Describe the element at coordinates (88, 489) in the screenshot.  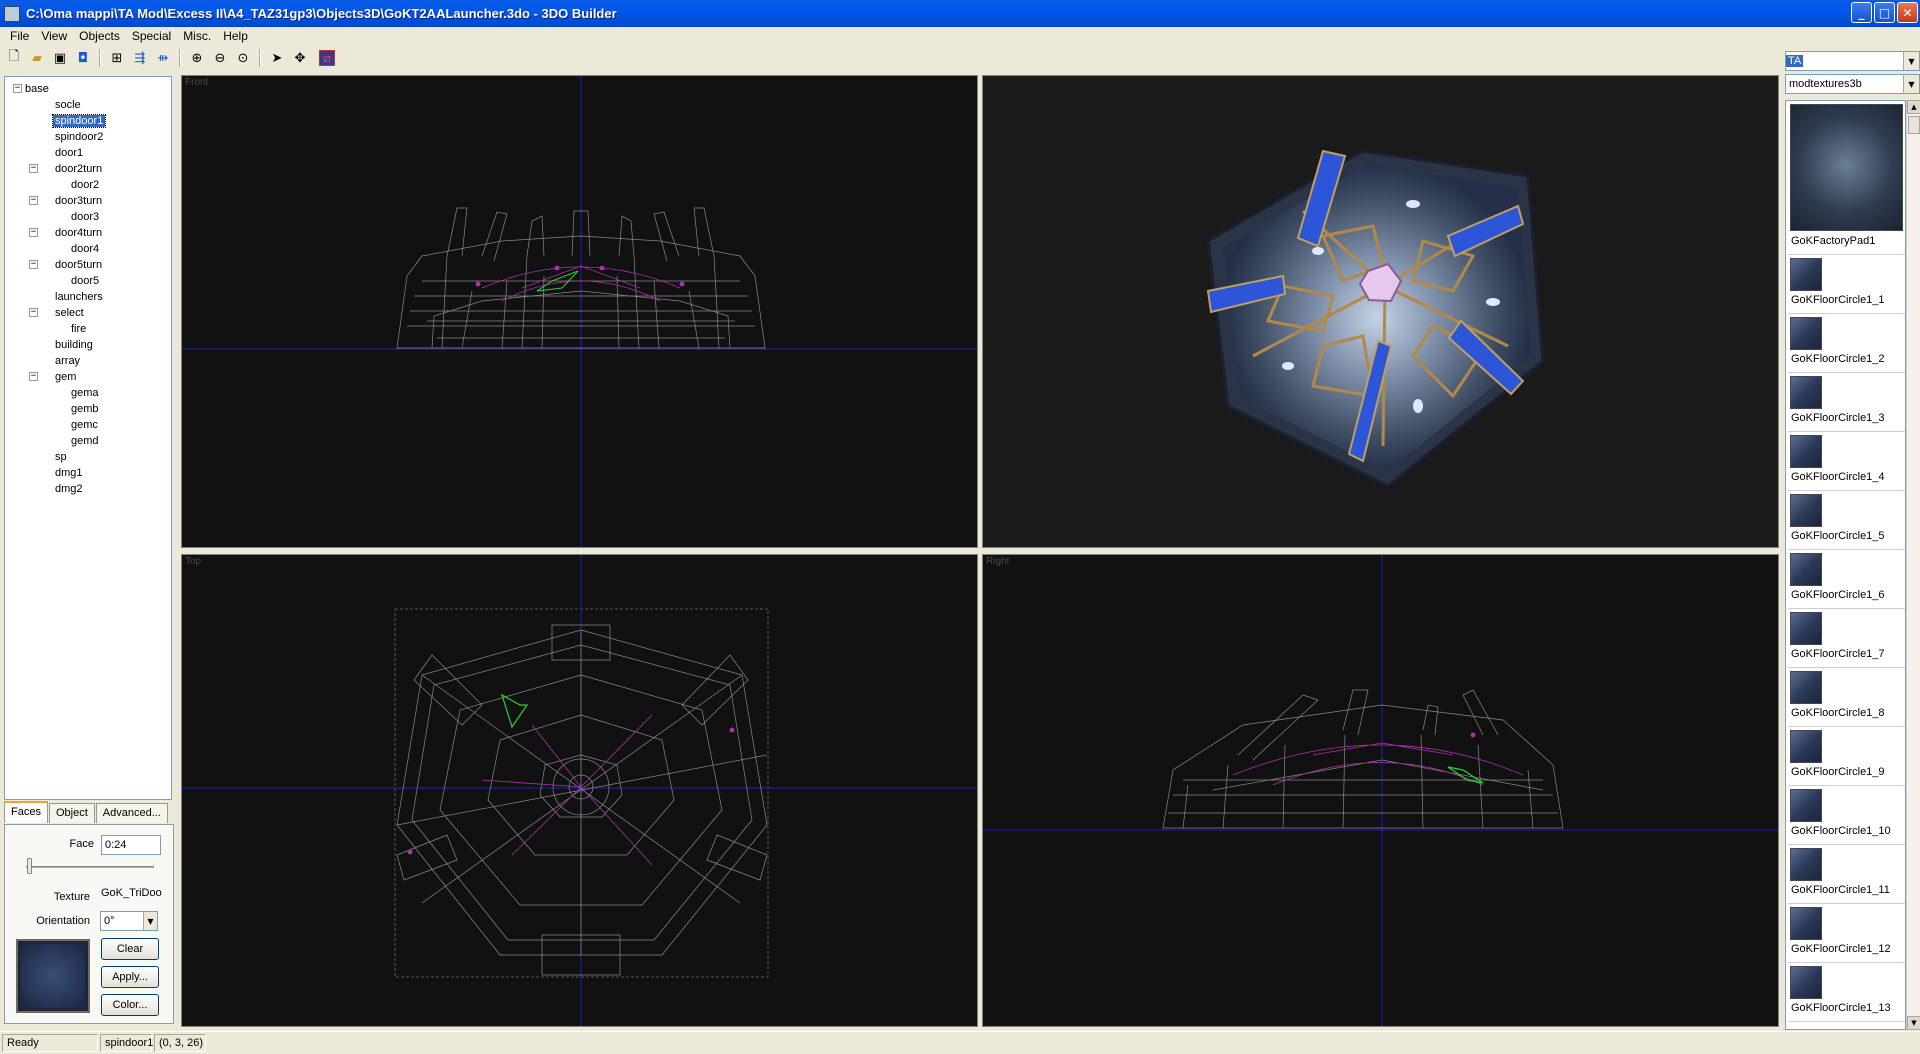
I see `tree-item: dmg2` at that location.